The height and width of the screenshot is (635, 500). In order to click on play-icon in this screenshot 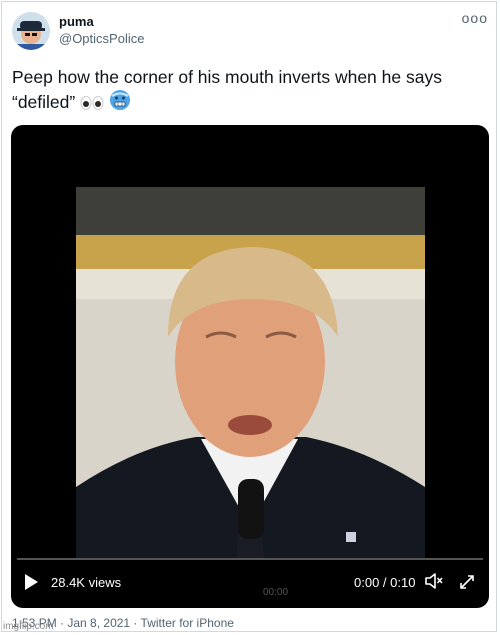, I will do `click(31, 582)`.